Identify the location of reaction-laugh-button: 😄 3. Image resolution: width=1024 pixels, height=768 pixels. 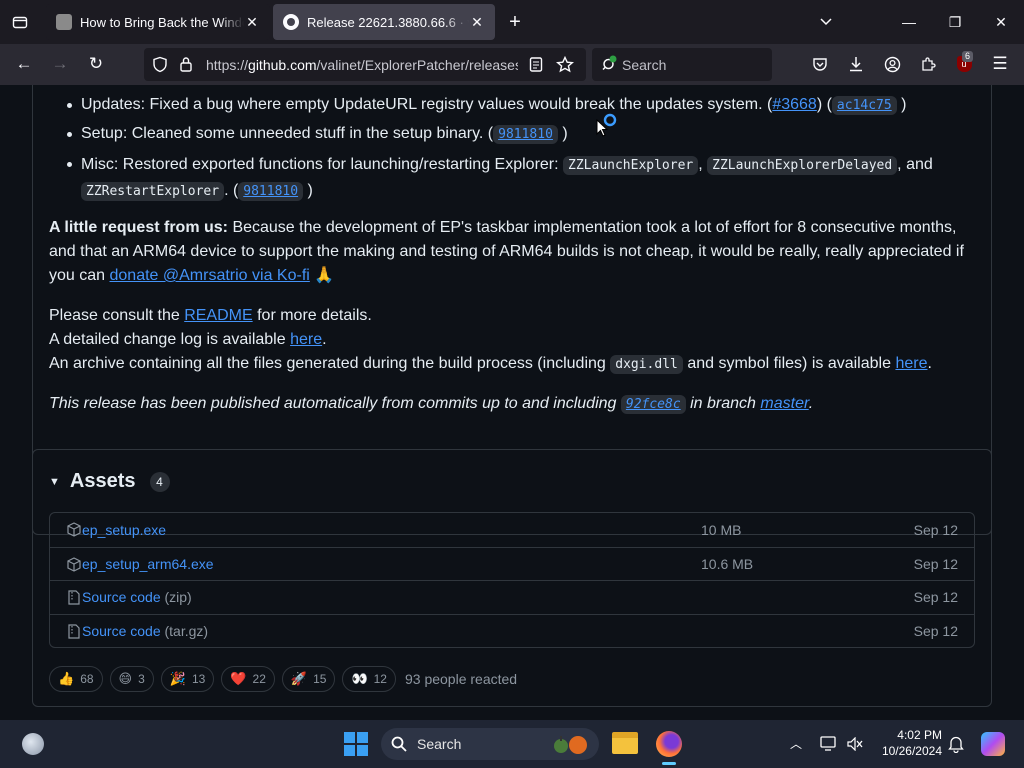
(131, 679).